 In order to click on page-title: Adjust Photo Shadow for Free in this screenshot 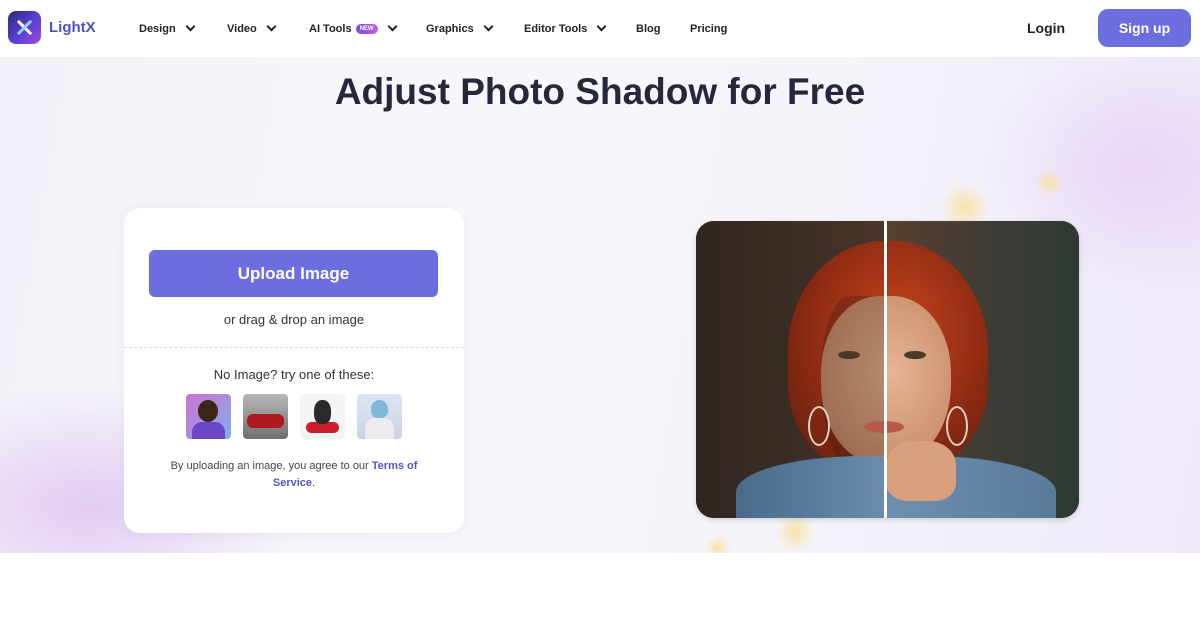, I will do `click(600, 91)`.